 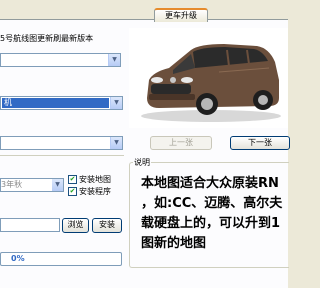 What do you see at coordinates (212, 203) in the screenshot?
I see `notes-line: ，如:CC、迈腾、高尔夫` at bounding box center [212, 203].